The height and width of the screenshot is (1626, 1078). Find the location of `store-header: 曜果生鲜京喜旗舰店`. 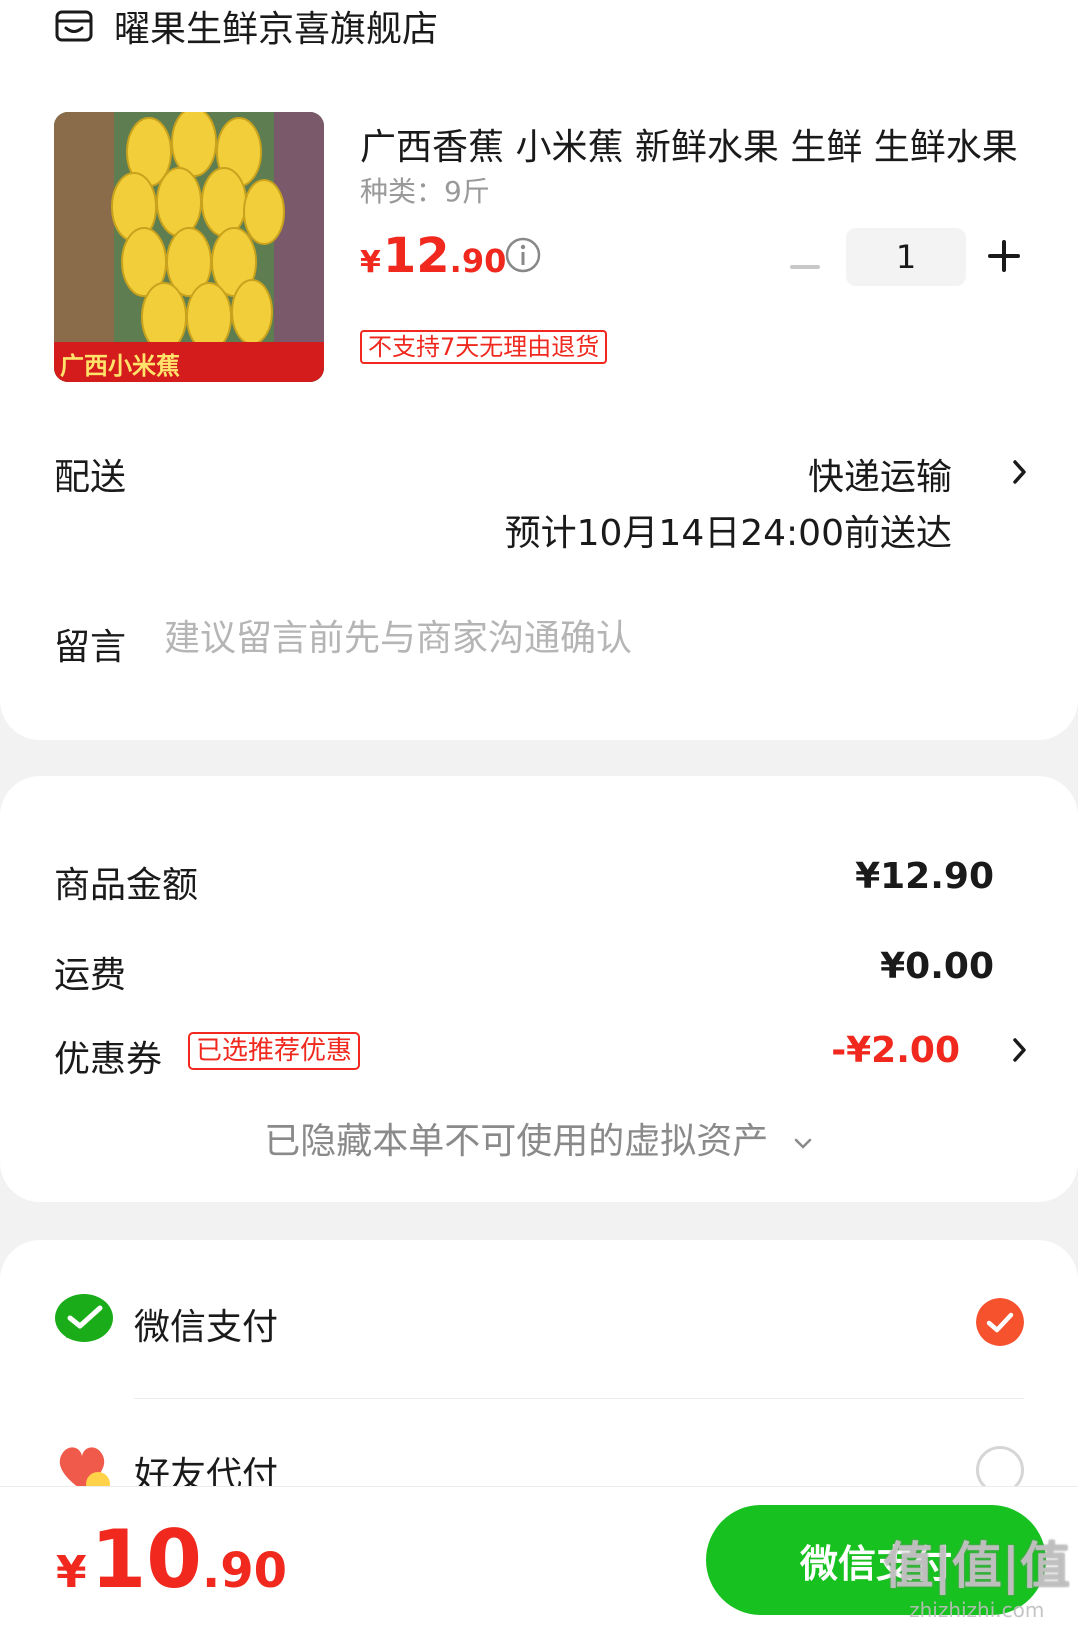

store-header: 曜果生鲜京喜旗舰店 is located at coordinates (246, 27).